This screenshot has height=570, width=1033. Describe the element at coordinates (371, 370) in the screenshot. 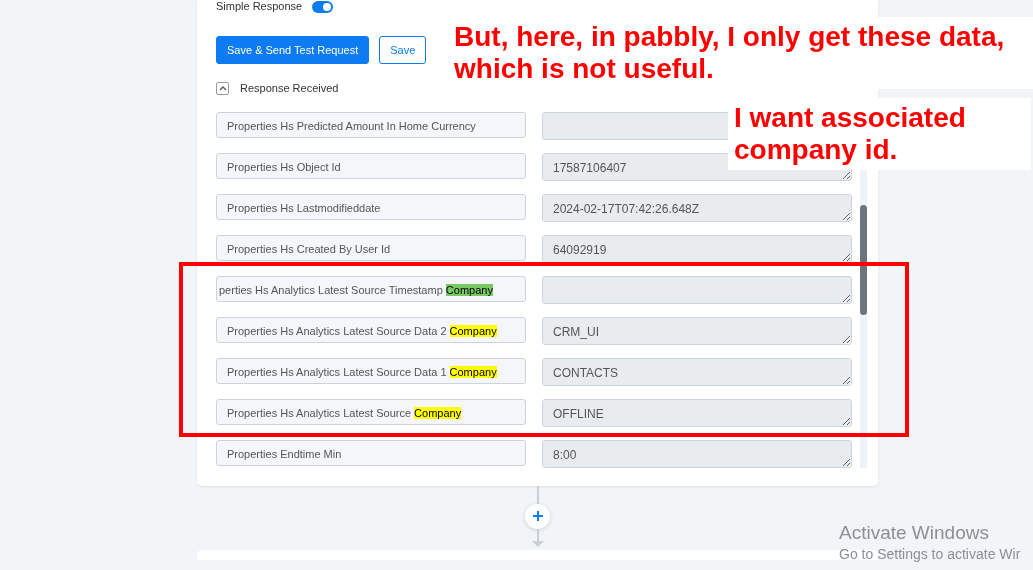

I see `field-label: Properties Hs Analytics Latest Source Data 1 Company` at that location.